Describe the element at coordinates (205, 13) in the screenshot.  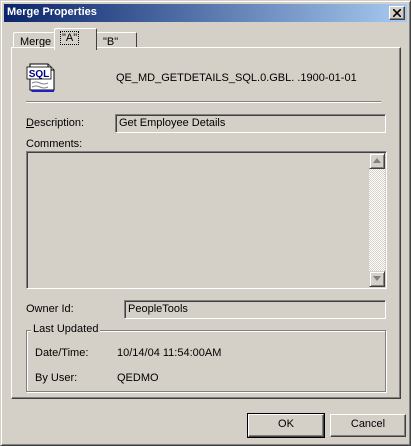
I see `title-bar: Merge Properties` at that location.